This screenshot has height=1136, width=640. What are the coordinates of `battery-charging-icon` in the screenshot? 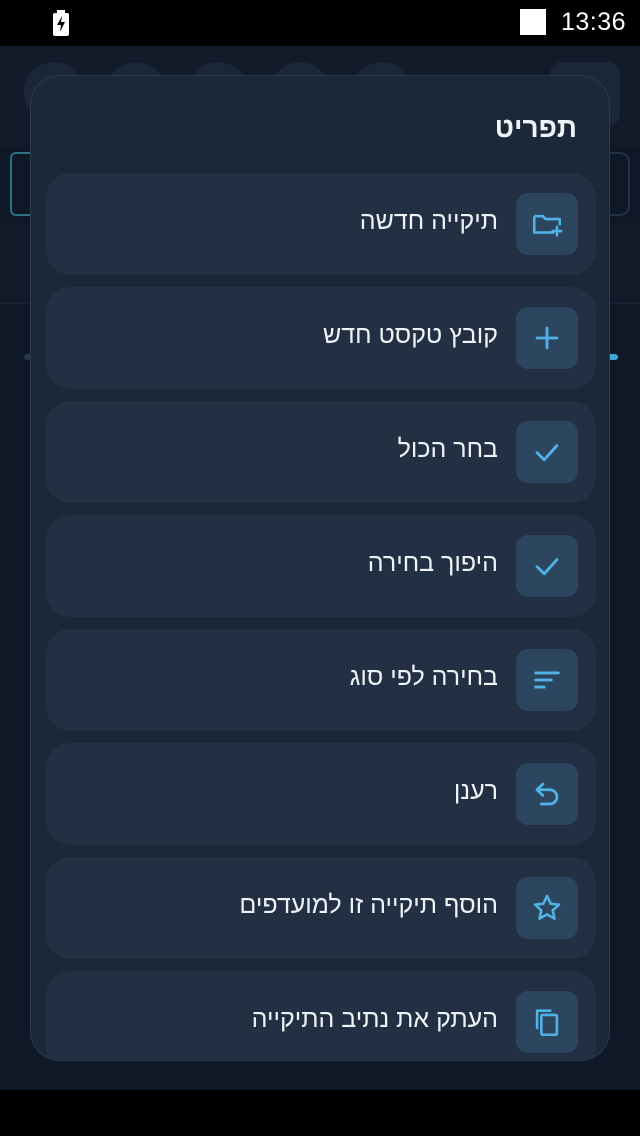 It's located at (61, 23).